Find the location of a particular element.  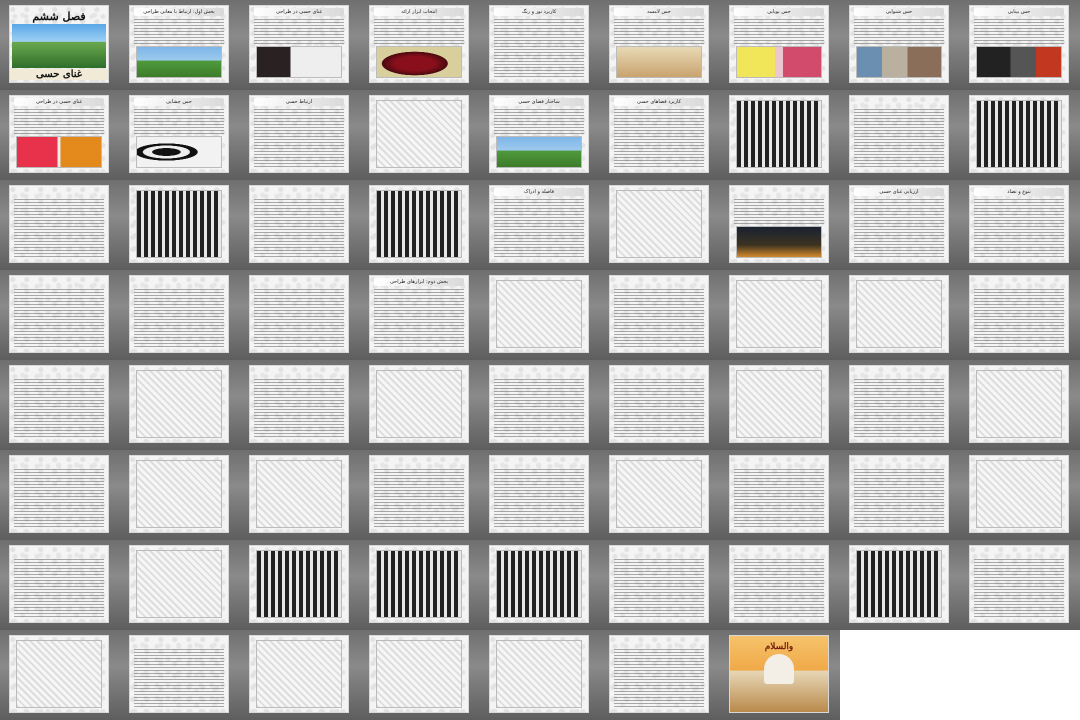

title-slide: فصل ششم غنای حسی is located at coordinates (59, 44).